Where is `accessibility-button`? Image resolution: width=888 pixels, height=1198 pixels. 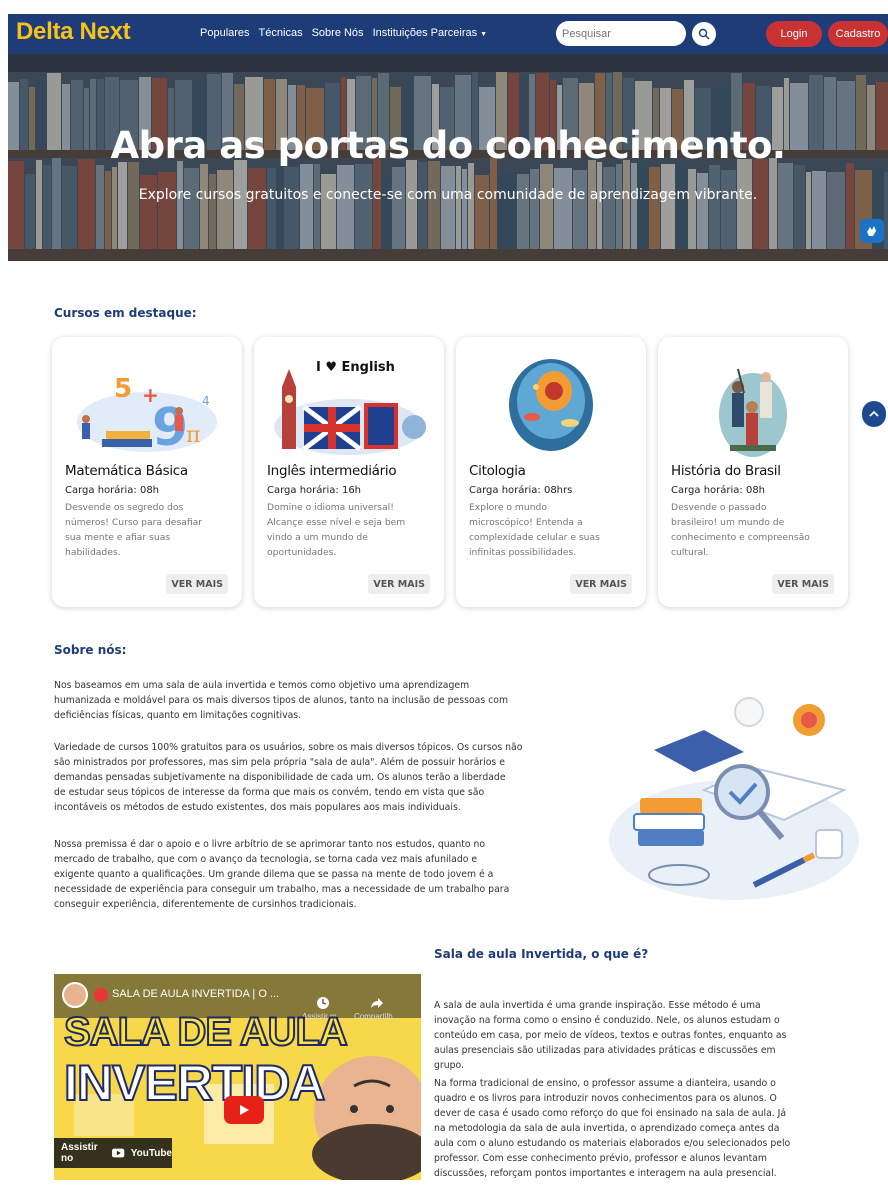
accessibility-button is located at coordinates (872, 231).